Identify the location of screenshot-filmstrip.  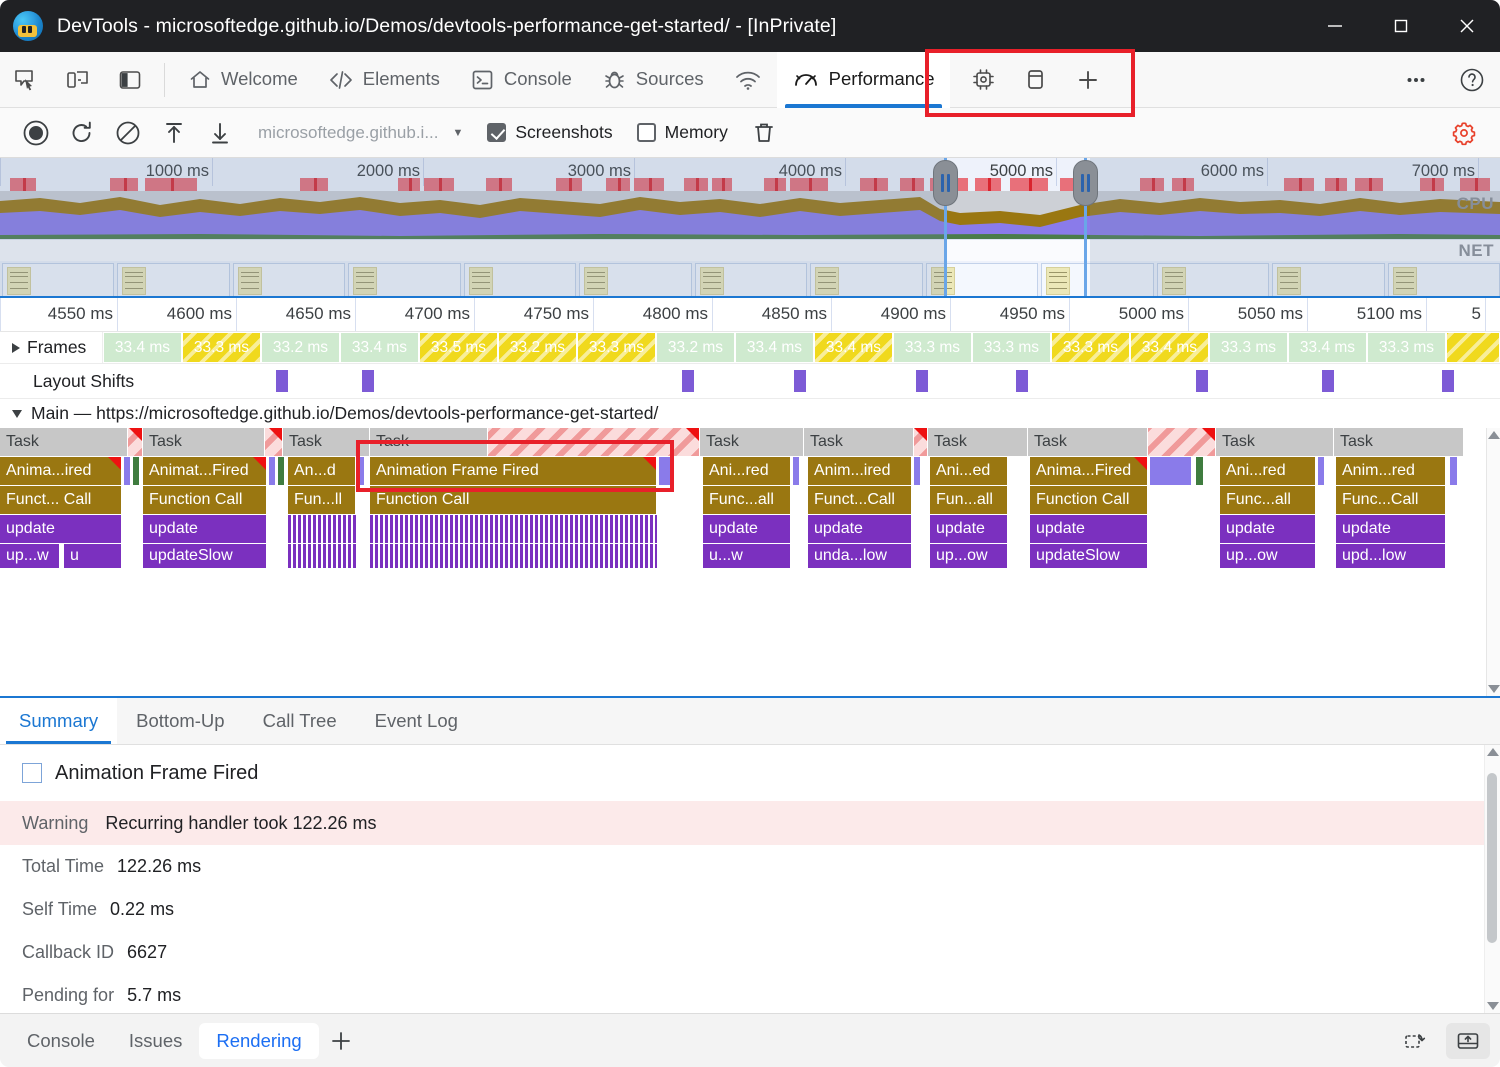
(750, 278).